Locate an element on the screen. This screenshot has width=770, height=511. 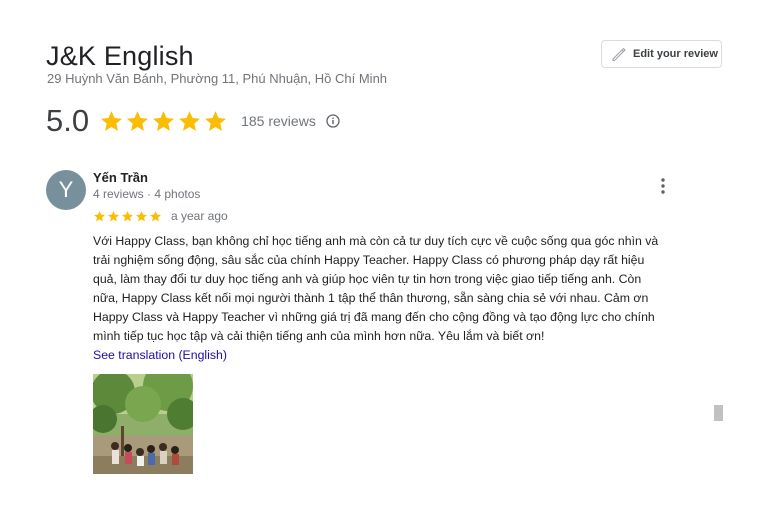
reviewer-name: Yến Trần is located at coordinates (120, 177).